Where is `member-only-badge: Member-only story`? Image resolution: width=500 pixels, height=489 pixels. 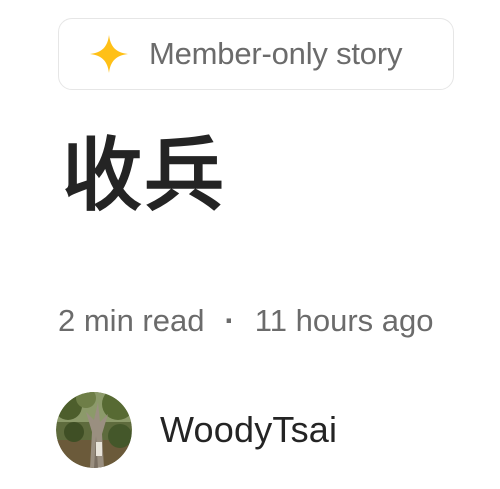
member-only-badge: Member-only story is located at coordinates (256, 54).